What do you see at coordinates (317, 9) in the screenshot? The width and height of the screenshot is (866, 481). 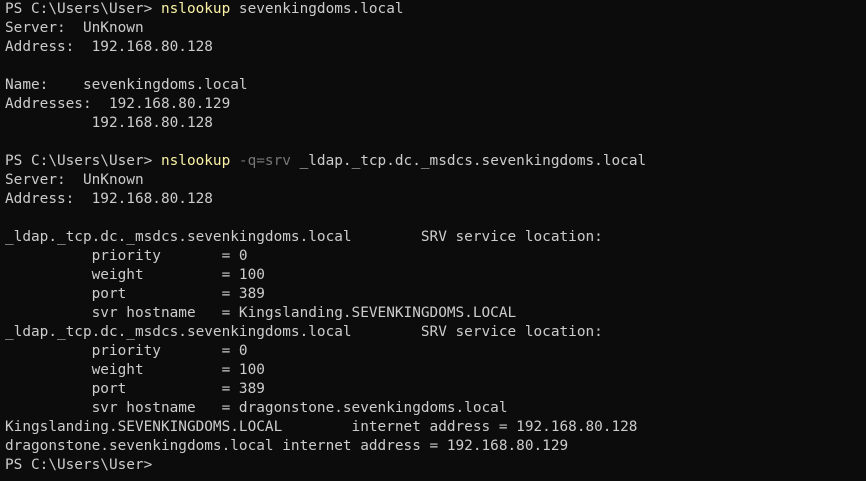 I see `command-args: sevenkingdoms.local` at bounding box center [317, 9].